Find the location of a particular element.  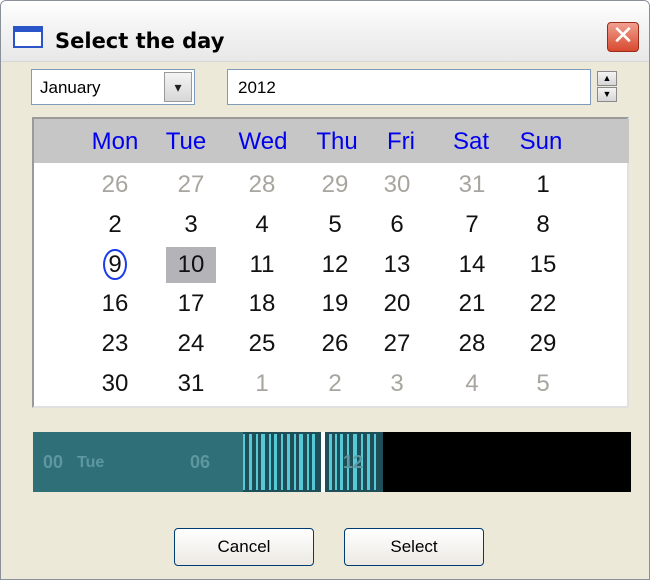

year-input: 2012 is located at coordinates (409, 87).